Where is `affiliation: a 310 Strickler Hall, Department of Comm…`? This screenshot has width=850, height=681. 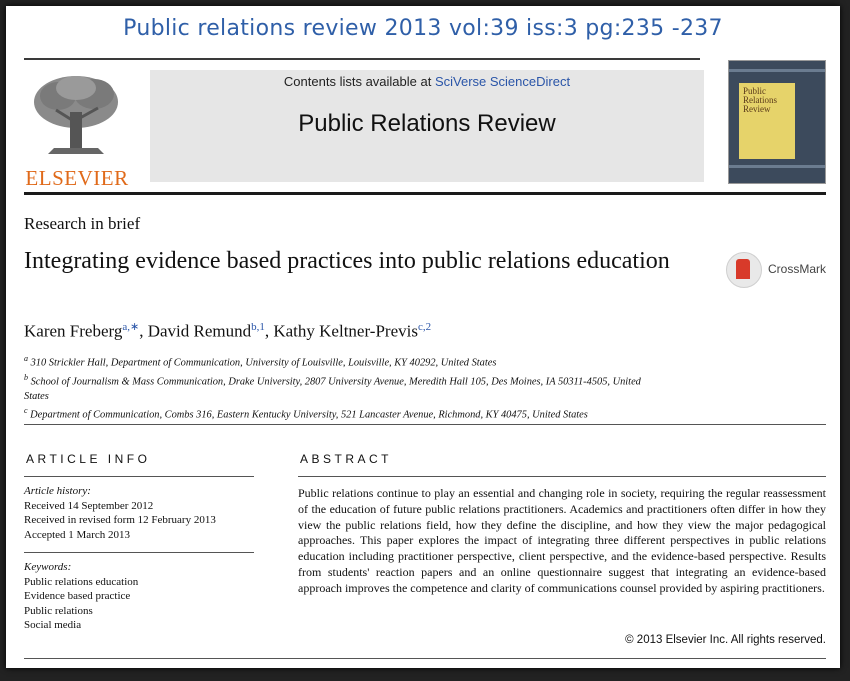
affiliation: a 310 Strickler Hall, Department of Comm… is located at coordinates (260, 361).